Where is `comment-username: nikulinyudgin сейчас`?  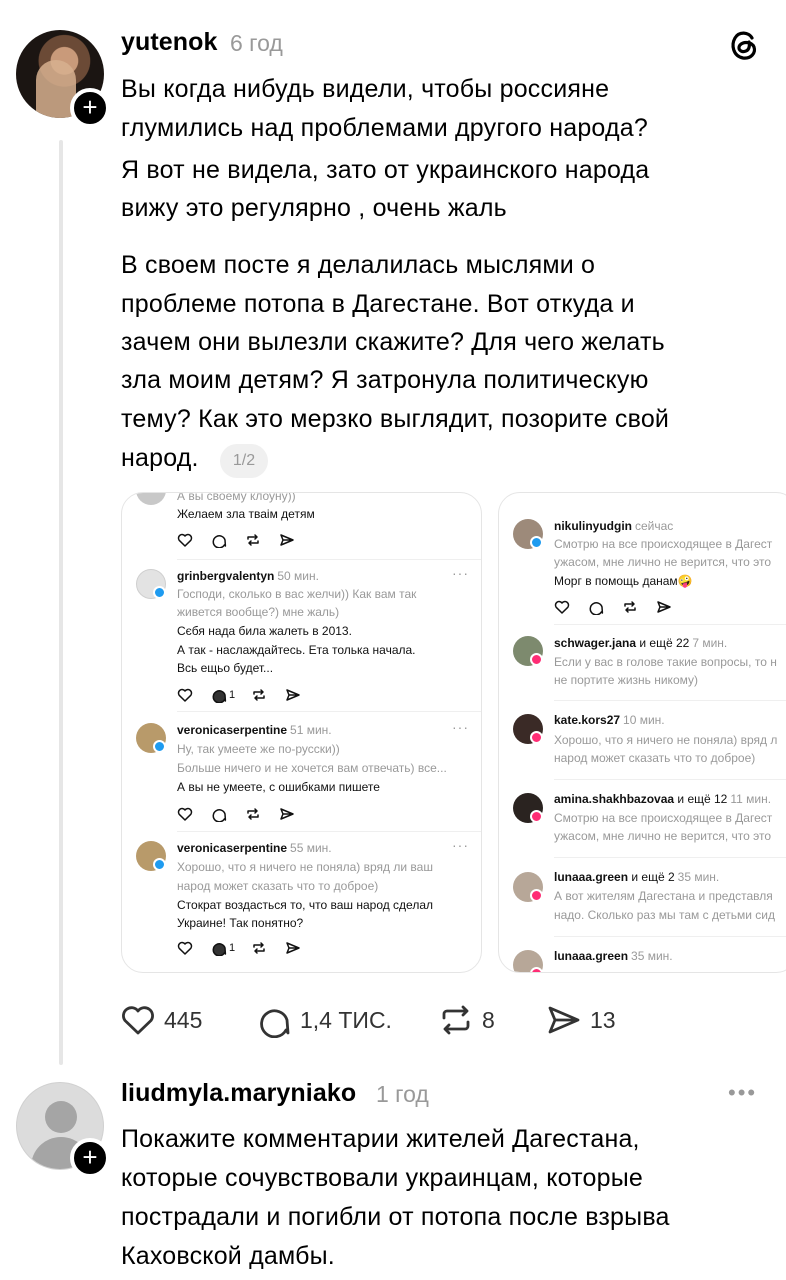 comment-username: nikulinyudgin сейчас is located at coordinates (613, 526).